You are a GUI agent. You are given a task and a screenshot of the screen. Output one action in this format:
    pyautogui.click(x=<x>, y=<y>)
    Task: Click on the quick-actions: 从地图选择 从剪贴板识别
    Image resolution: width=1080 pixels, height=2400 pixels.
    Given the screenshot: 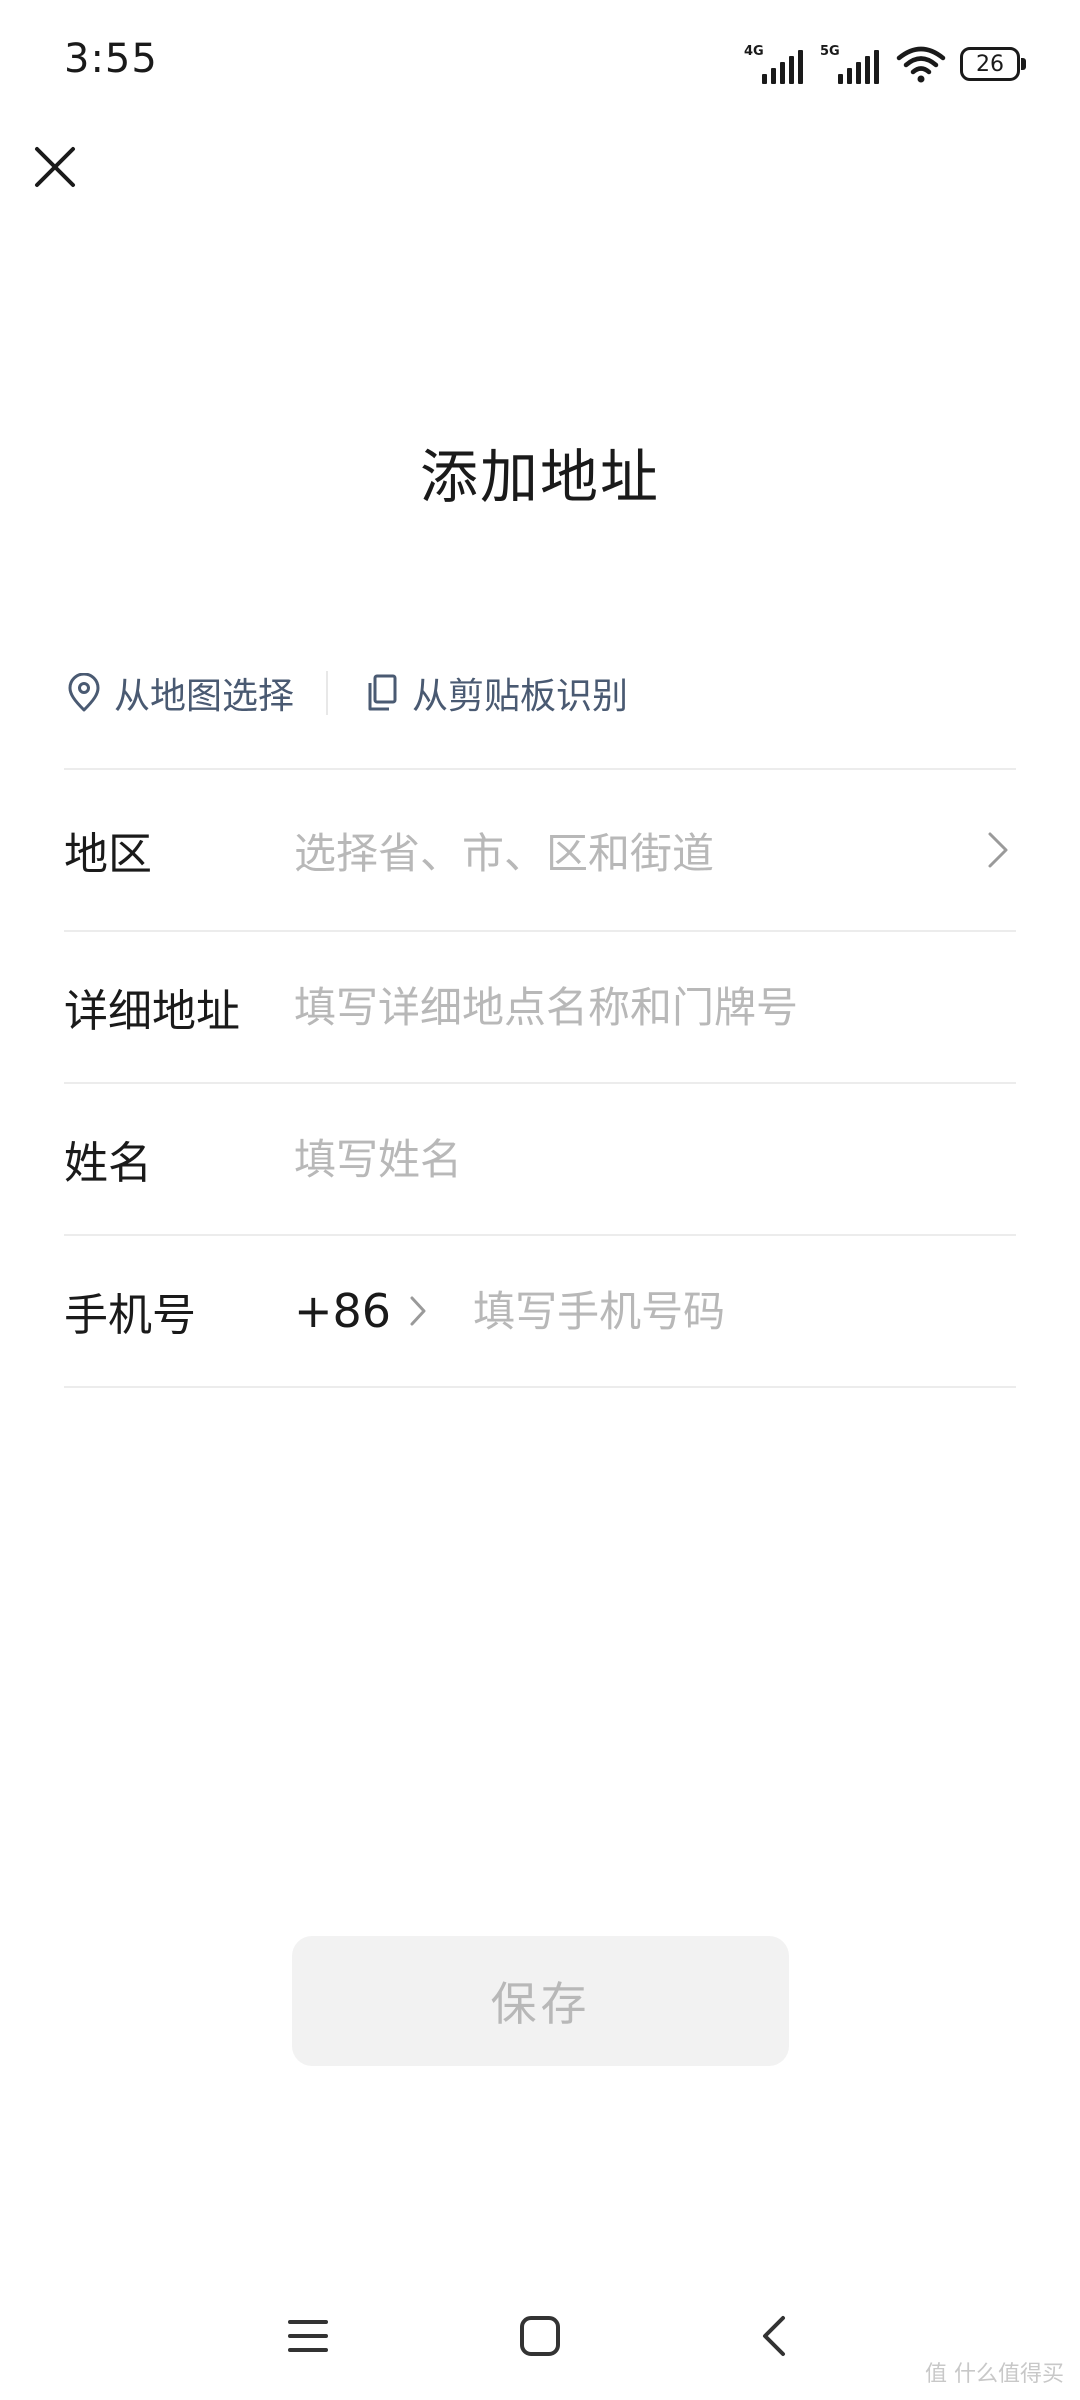 What is the action you would take?
    pyautogui.click(x=347, y=693)
    